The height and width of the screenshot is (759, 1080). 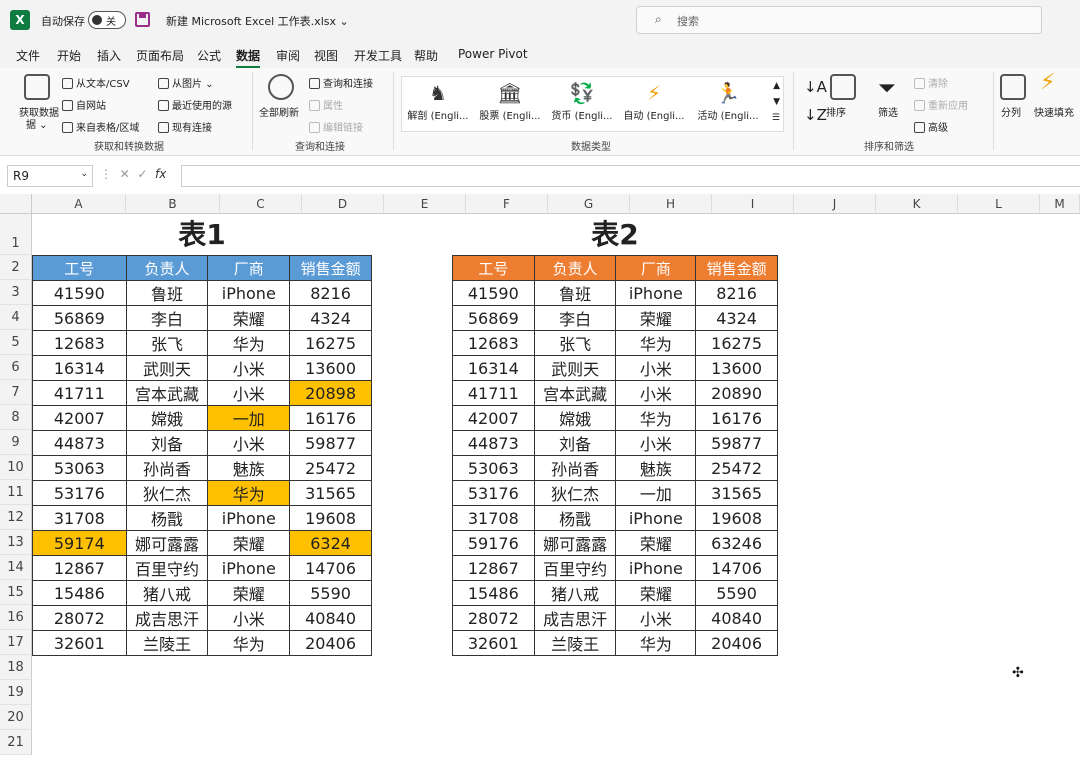 I want to click on row-header: 1, so click(x=16, y=234).